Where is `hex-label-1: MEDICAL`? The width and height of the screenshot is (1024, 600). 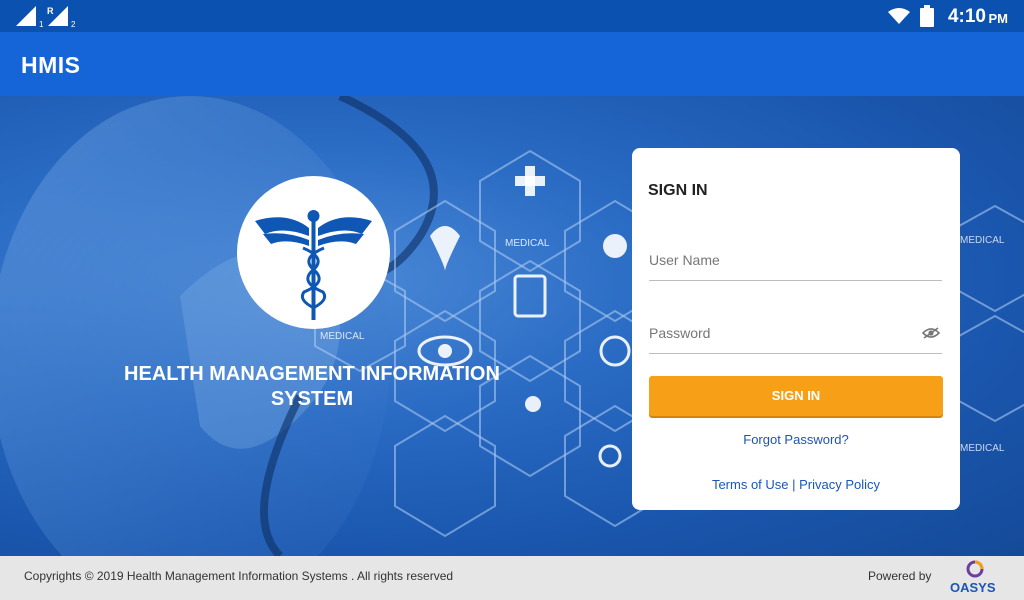
hex-label-1: MEDICAL is located at coordinates (527, 243).